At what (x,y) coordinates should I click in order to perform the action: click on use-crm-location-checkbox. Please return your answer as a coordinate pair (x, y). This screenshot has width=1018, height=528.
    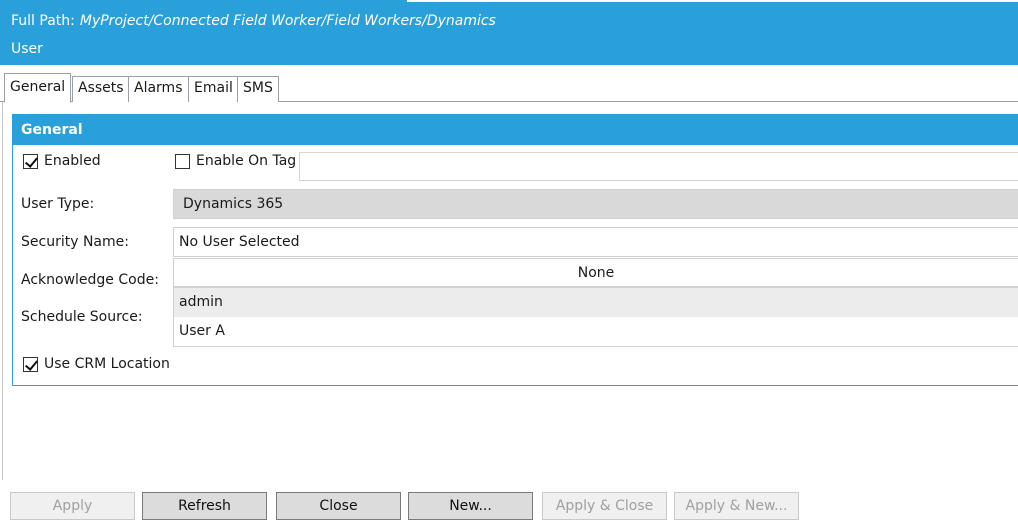
    Looking at the image, I should click on (30, 364).